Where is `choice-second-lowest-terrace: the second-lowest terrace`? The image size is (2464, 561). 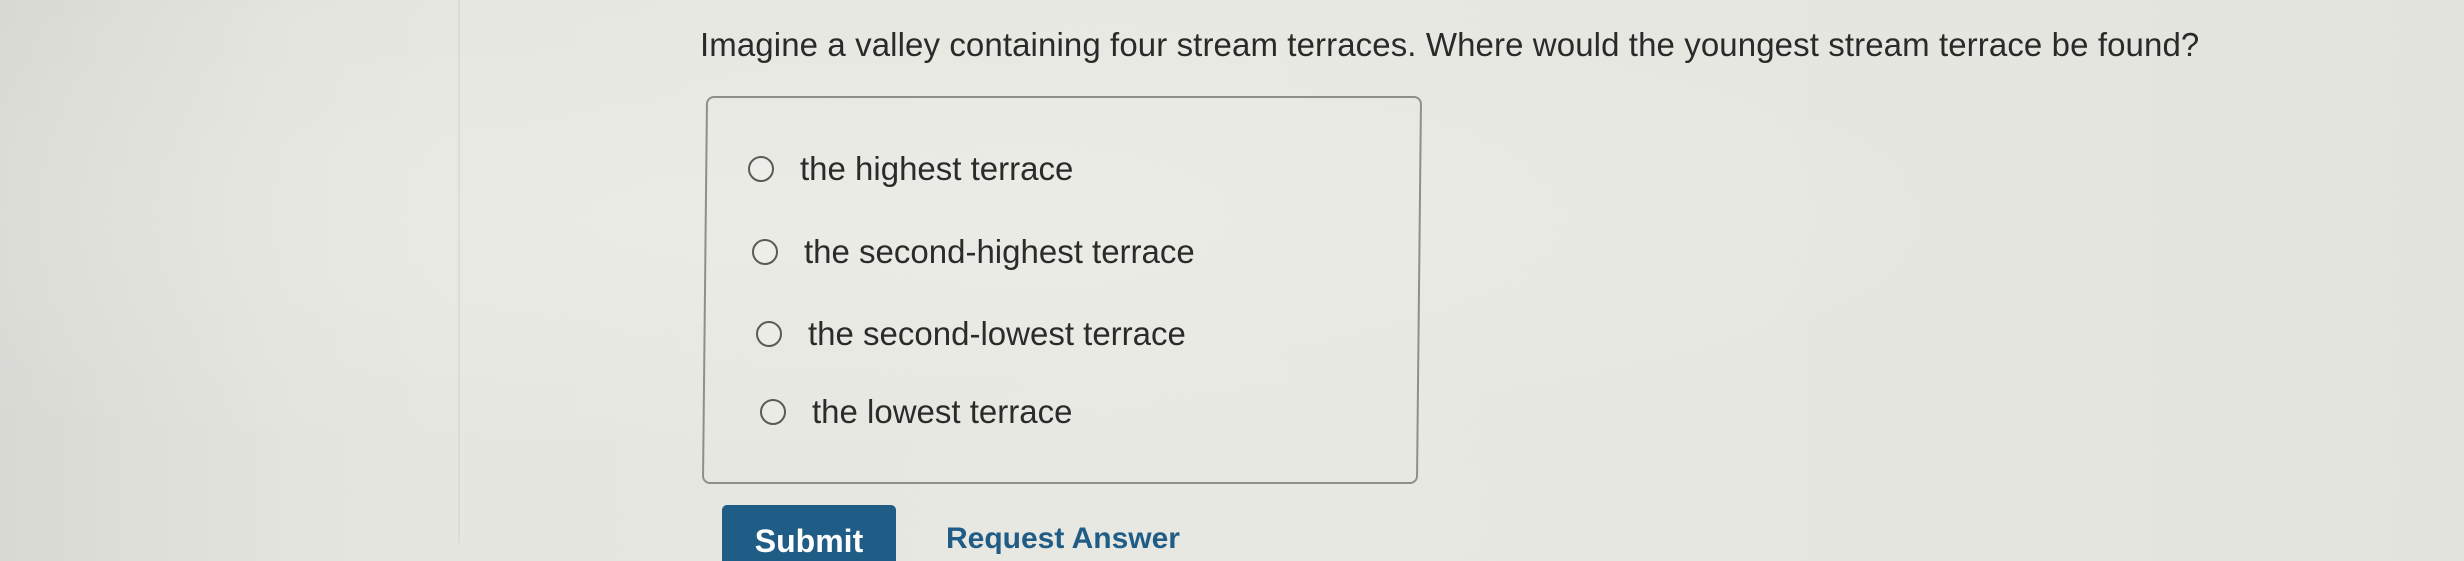
choice-second-lowest-terrace: the second-lowest terrace is located at coordinates (971, 334).